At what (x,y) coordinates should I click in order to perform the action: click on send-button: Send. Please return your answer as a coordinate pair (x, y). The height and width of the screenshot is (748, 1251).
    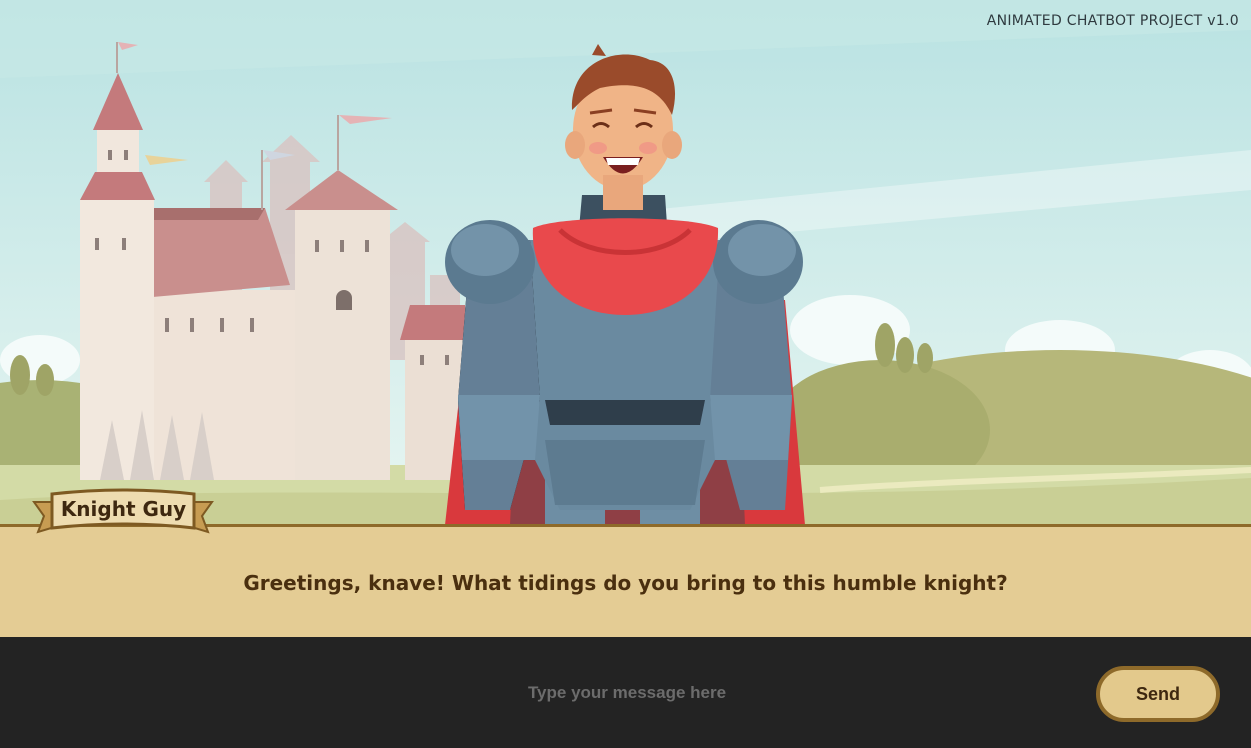
    Looking at the image, I should click on (1158, 694).